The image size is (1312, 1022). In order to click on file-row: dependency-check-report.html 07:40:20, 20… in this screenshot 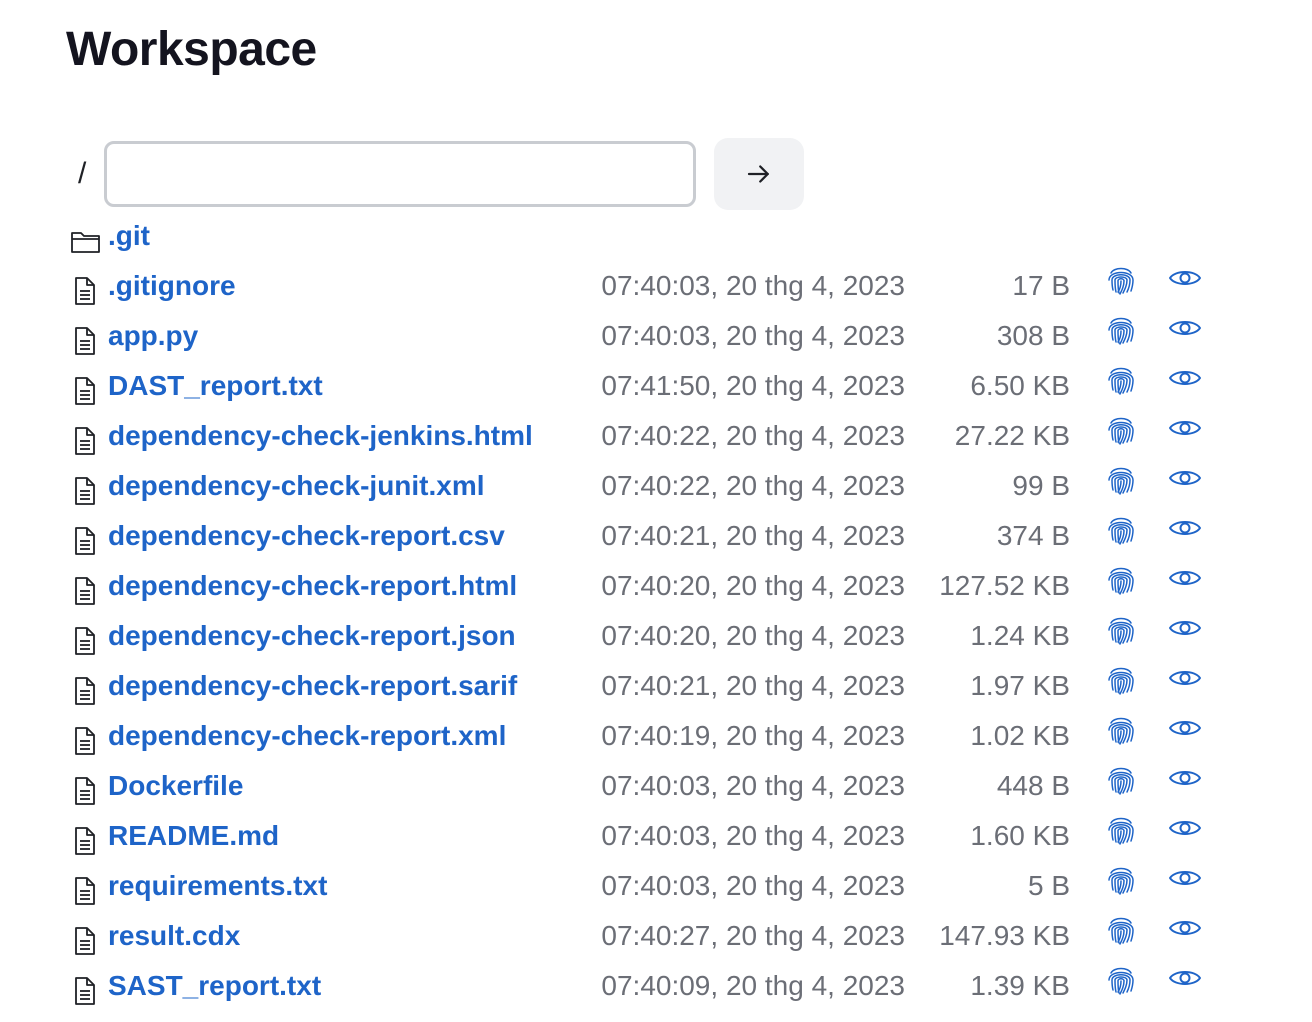, I will do `click(656, 587)`.